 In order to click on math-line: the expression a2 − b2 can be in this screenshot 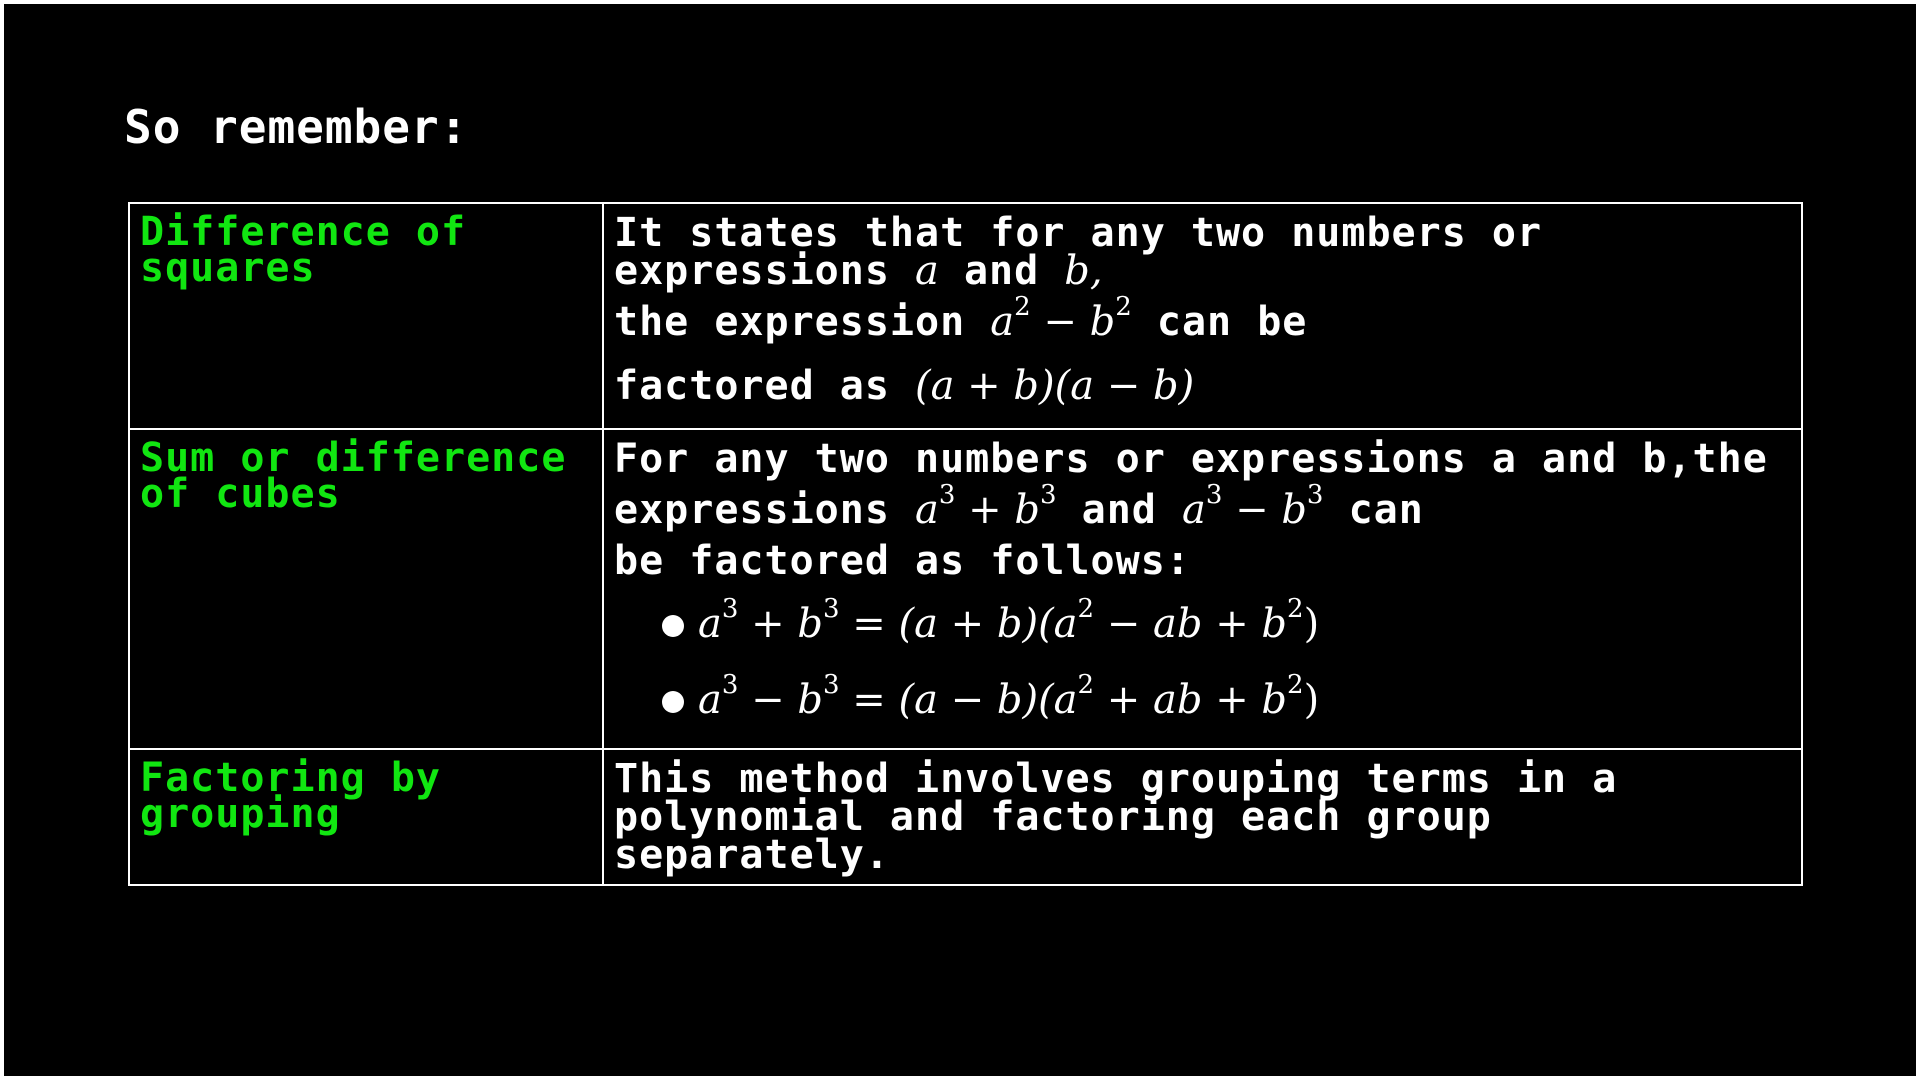, I will do `click(1202, 322)`.